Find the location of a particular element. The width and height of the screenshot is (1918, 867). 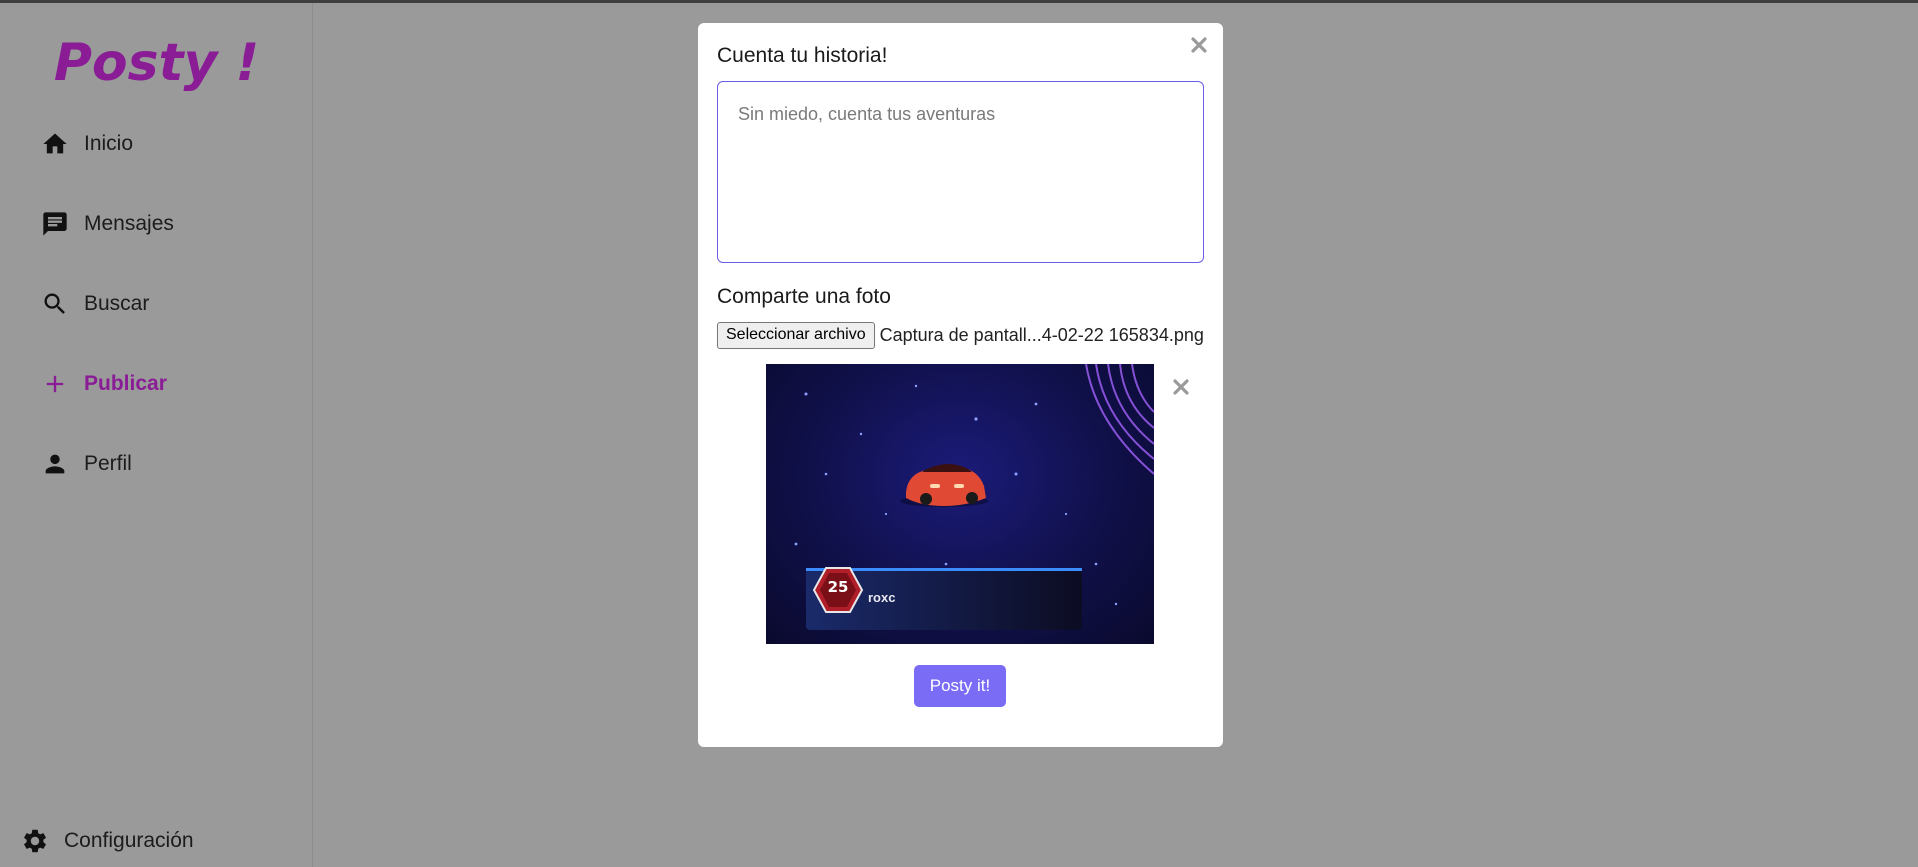

gear-icon is located at coordinates (35, 841).